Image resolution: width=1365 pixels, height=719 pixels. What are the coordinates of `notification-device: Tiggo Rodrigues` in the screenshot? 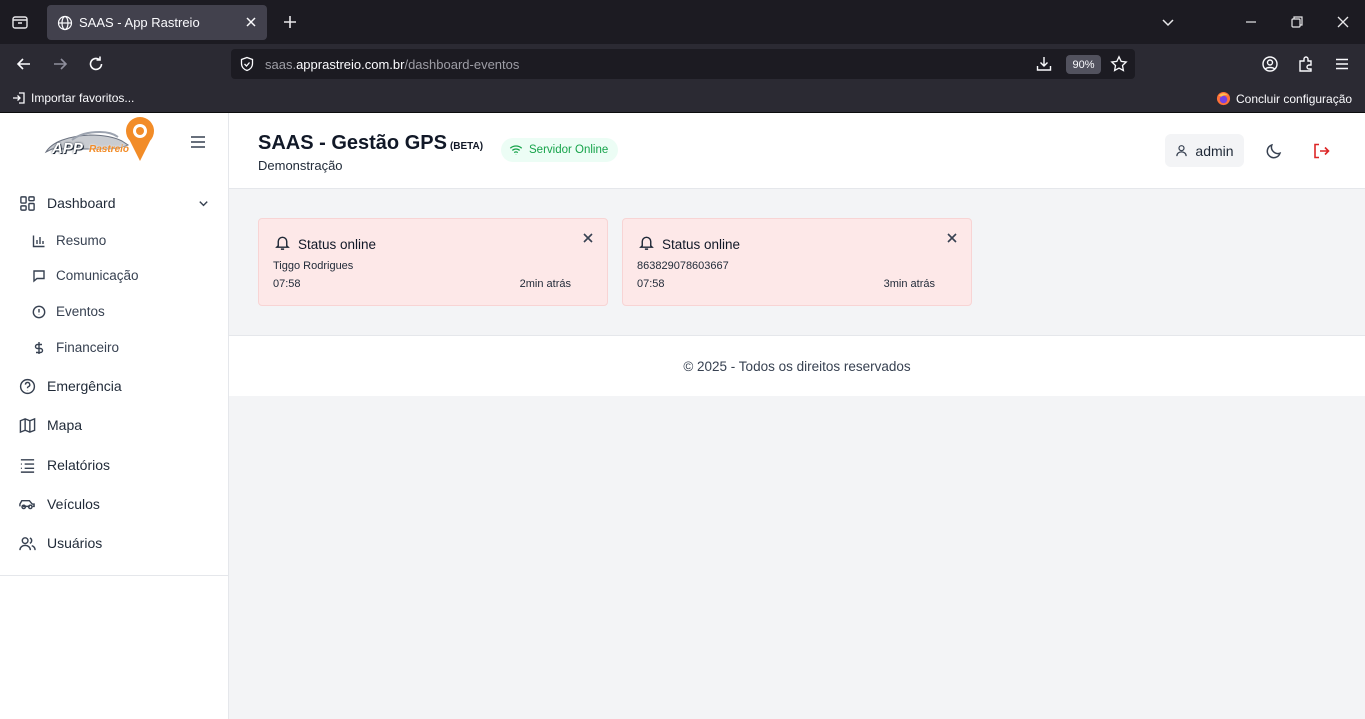 It's located at (313, 266).